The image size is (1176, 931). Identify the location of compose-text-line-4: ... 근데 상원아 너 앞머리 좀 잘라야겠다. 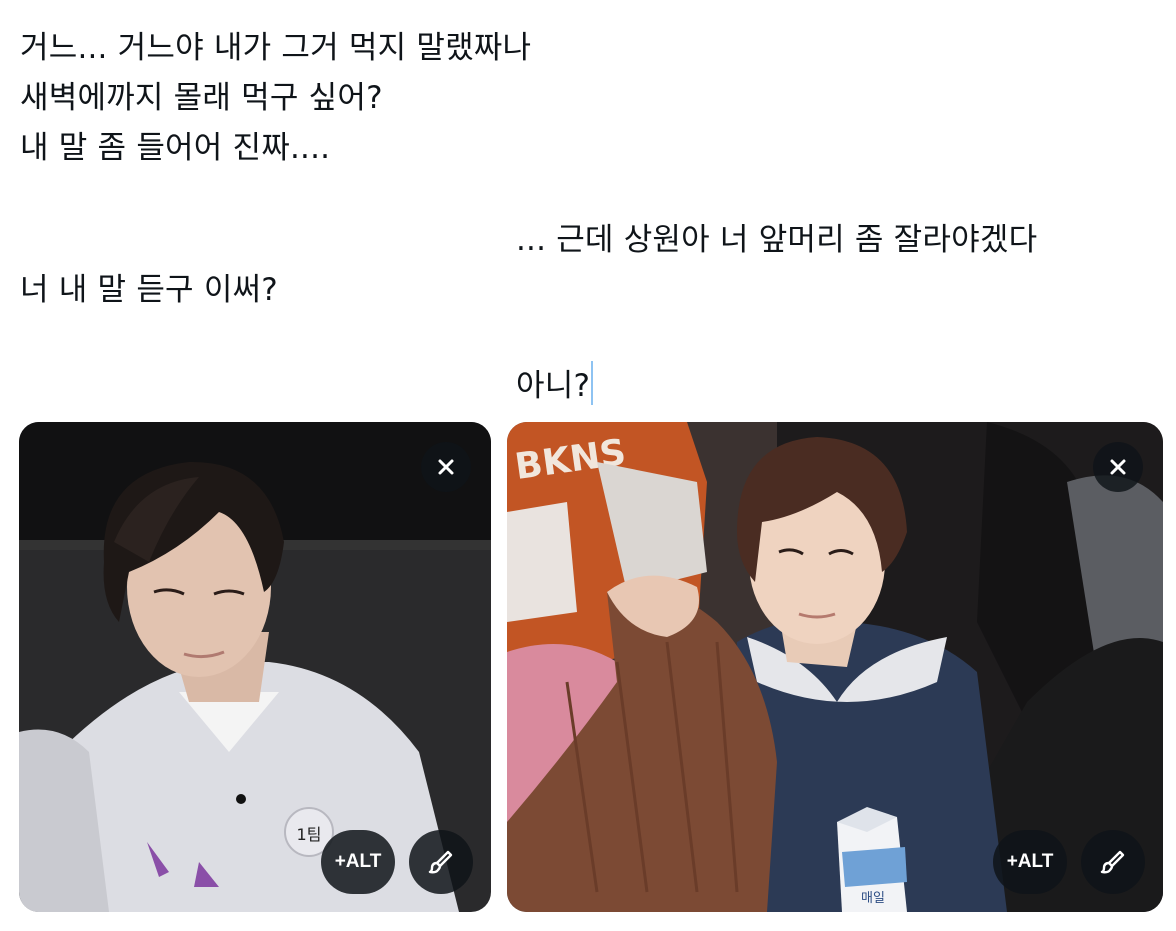
(776, 240).